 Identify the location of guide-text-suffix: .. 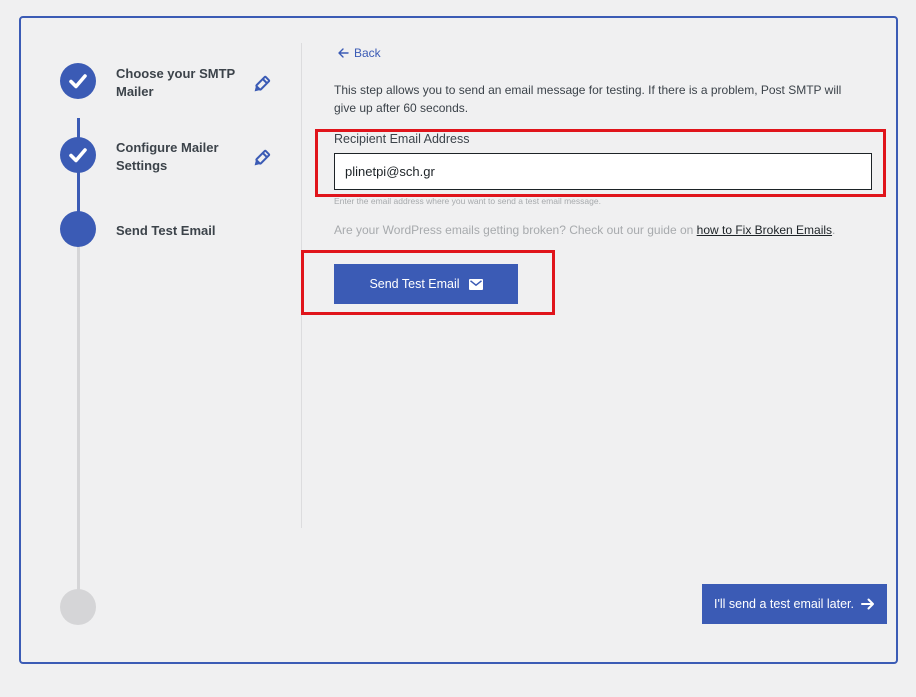
(834, 230).